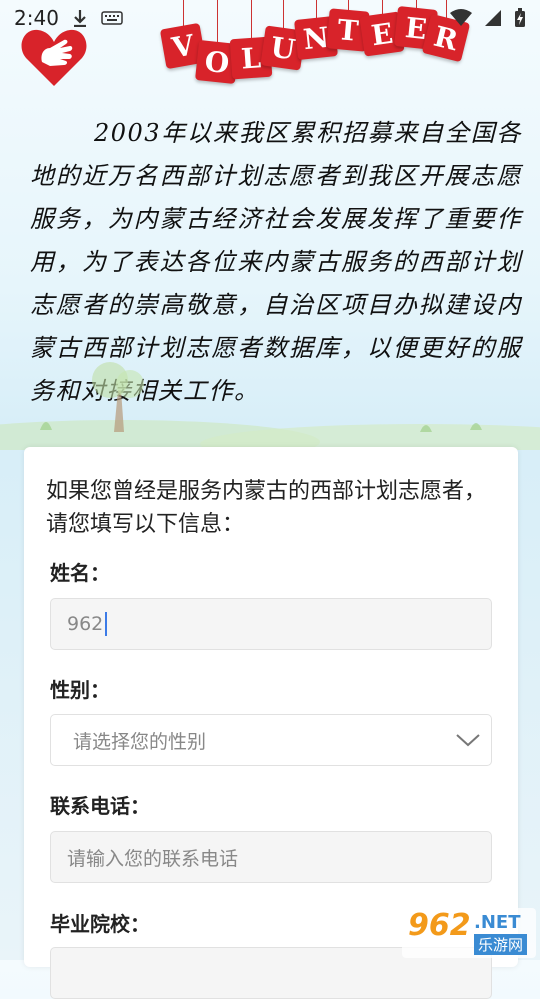 The height and width of the screenshot is (999, 540). What do you see at coordinates (271, 857) in the screenshot?
I see `phone-input: 请输入您的联系电话` at bounding box center [271, 857].